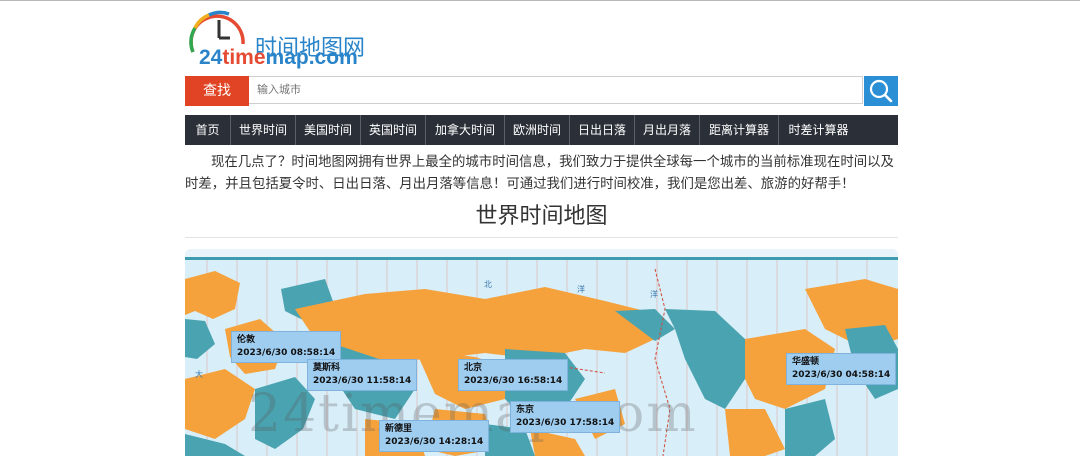 The image size is (1080, 456). Describe the element at coordinates (263, 130) in the screenshot. I see `nav-item-world-time: 世界时间` at that location.